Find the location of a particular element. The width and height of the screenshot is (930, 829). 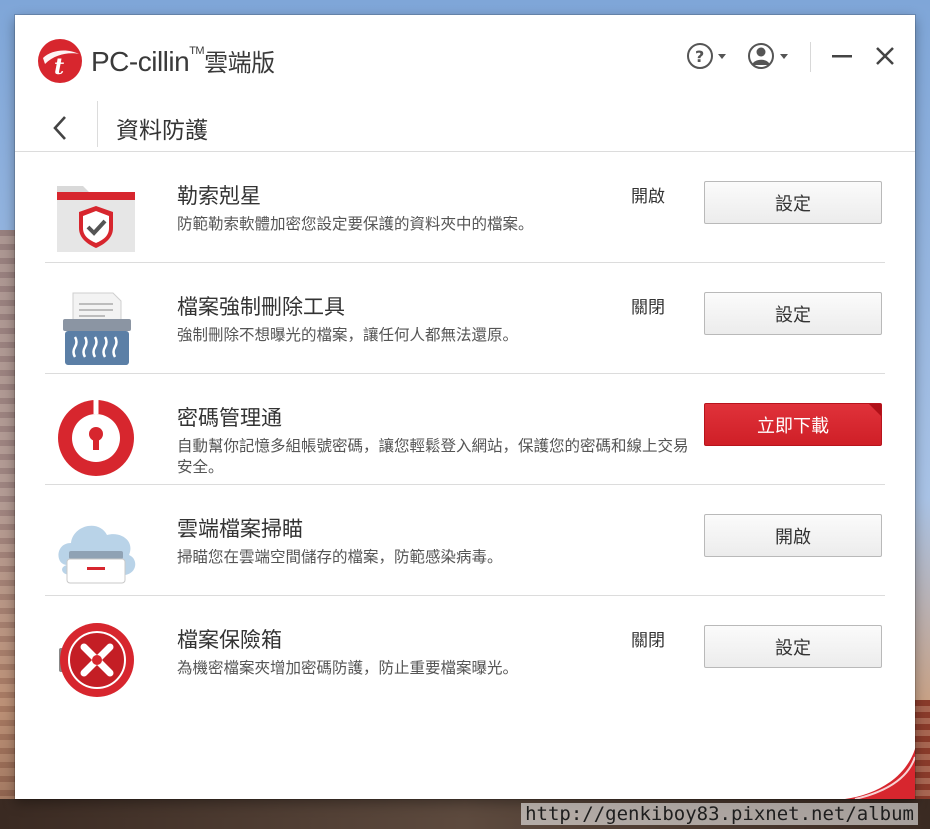

enable-button: 開啟 is located at coordinates (793, 535).